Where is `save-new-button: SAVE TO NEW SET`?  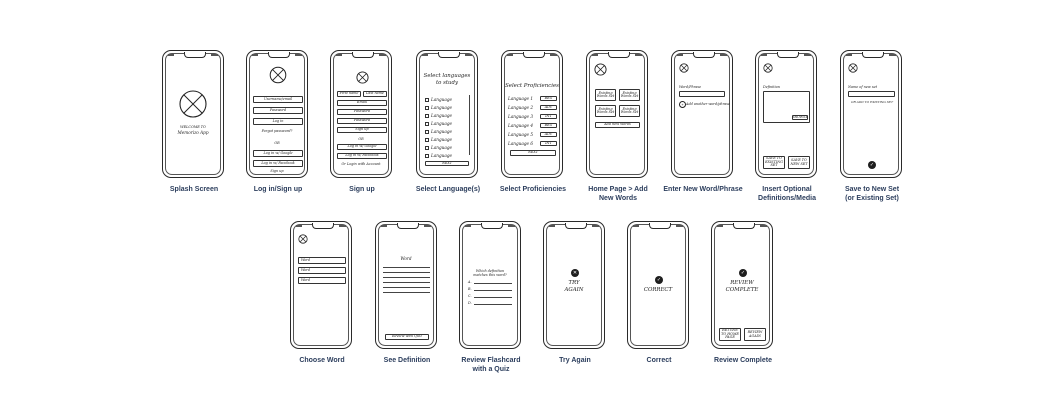
save-new-button: SAVE TO NEW SET is located at coordinates (799, 162).